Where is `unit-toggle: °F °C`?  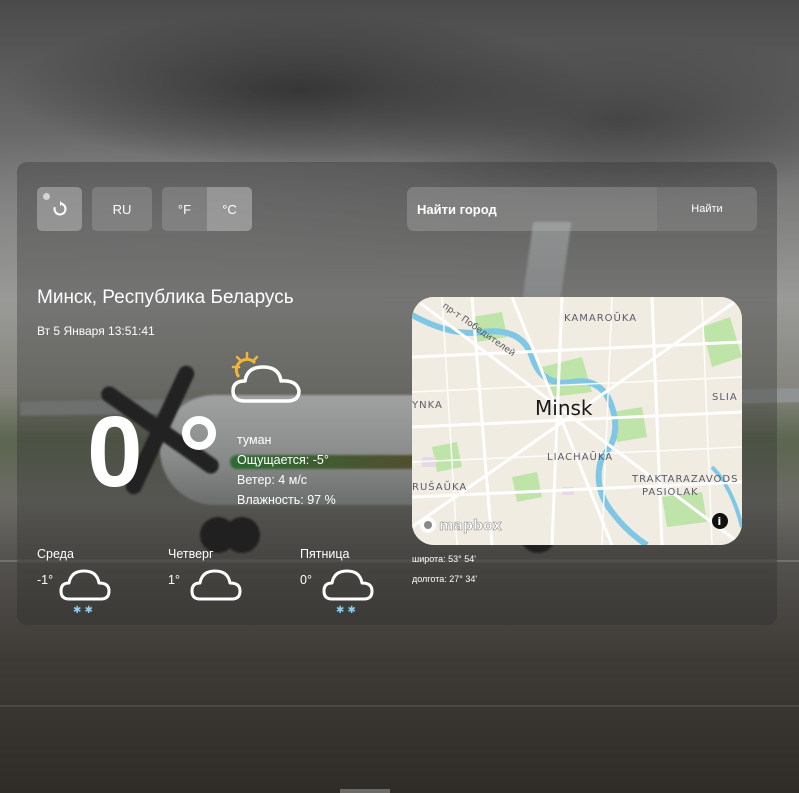 unit-toggle: °F °C is located at coordinates (207, 209).